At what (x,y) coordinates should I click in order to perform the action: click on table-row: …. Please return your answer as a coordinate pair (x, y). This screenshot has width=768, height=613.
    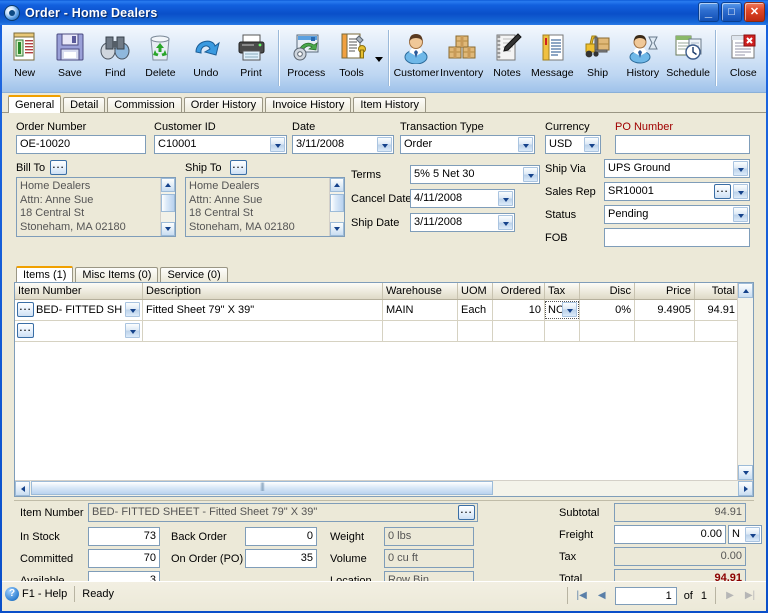
    Looking at the image, I should click on (384, 331).